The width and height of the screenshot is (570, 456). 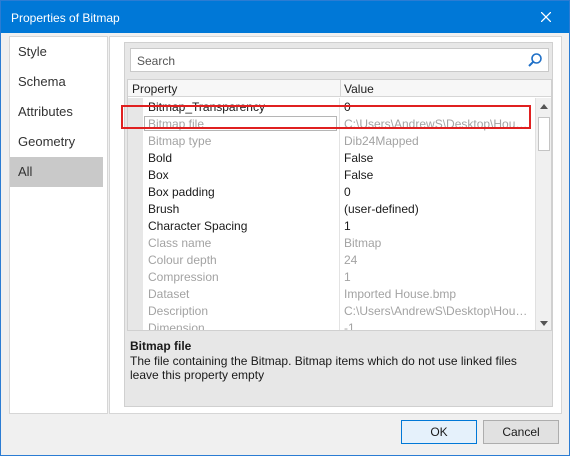 I want to click on title-bar: Properties of Bitmap, so click(x=285, y=17).